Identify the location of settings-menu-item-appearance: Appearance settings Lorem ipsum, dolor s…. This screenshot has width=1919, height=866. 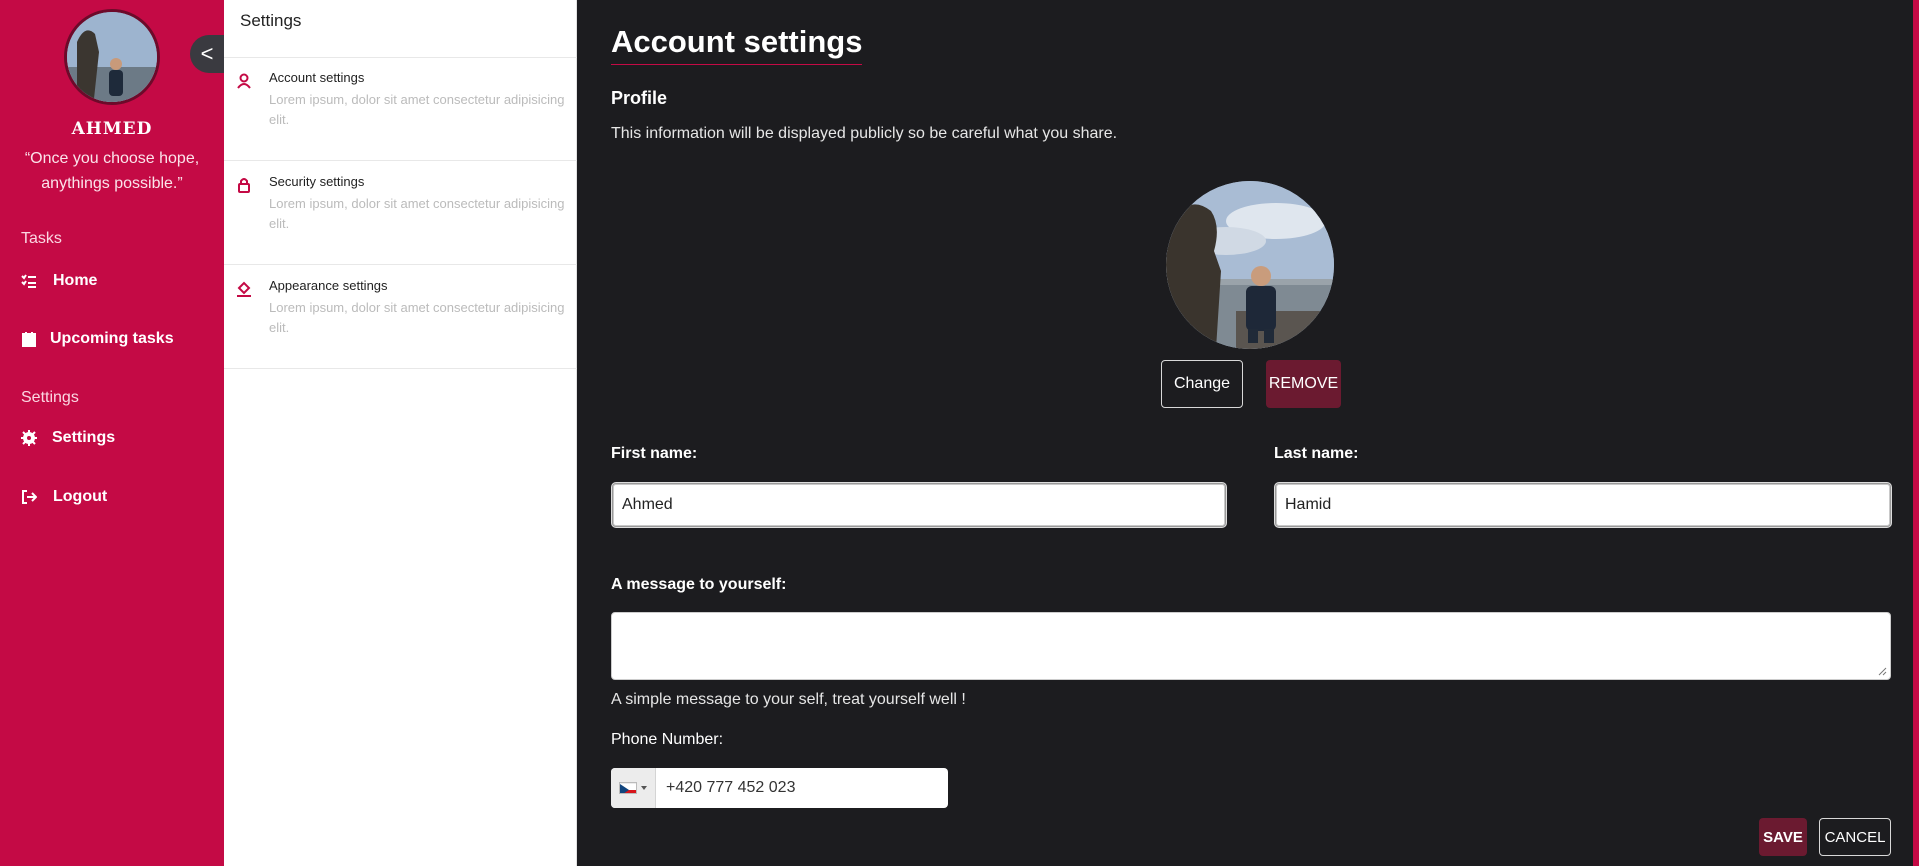
(400, 316).